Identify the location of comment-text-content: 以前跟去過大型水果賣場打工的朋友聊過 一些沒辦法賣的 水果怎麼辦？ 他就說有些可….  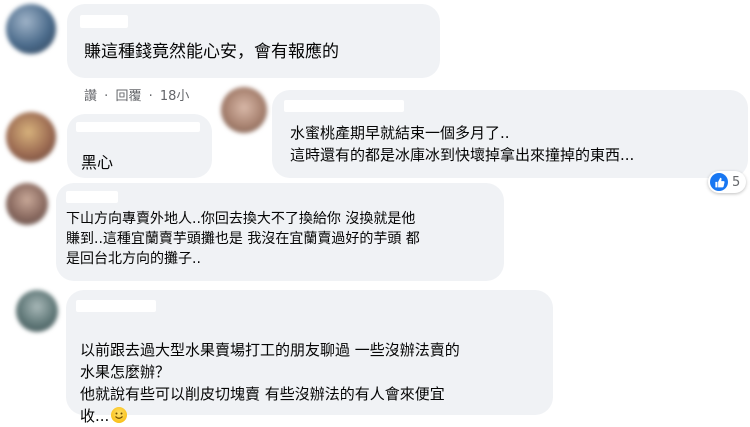
(270, 383).